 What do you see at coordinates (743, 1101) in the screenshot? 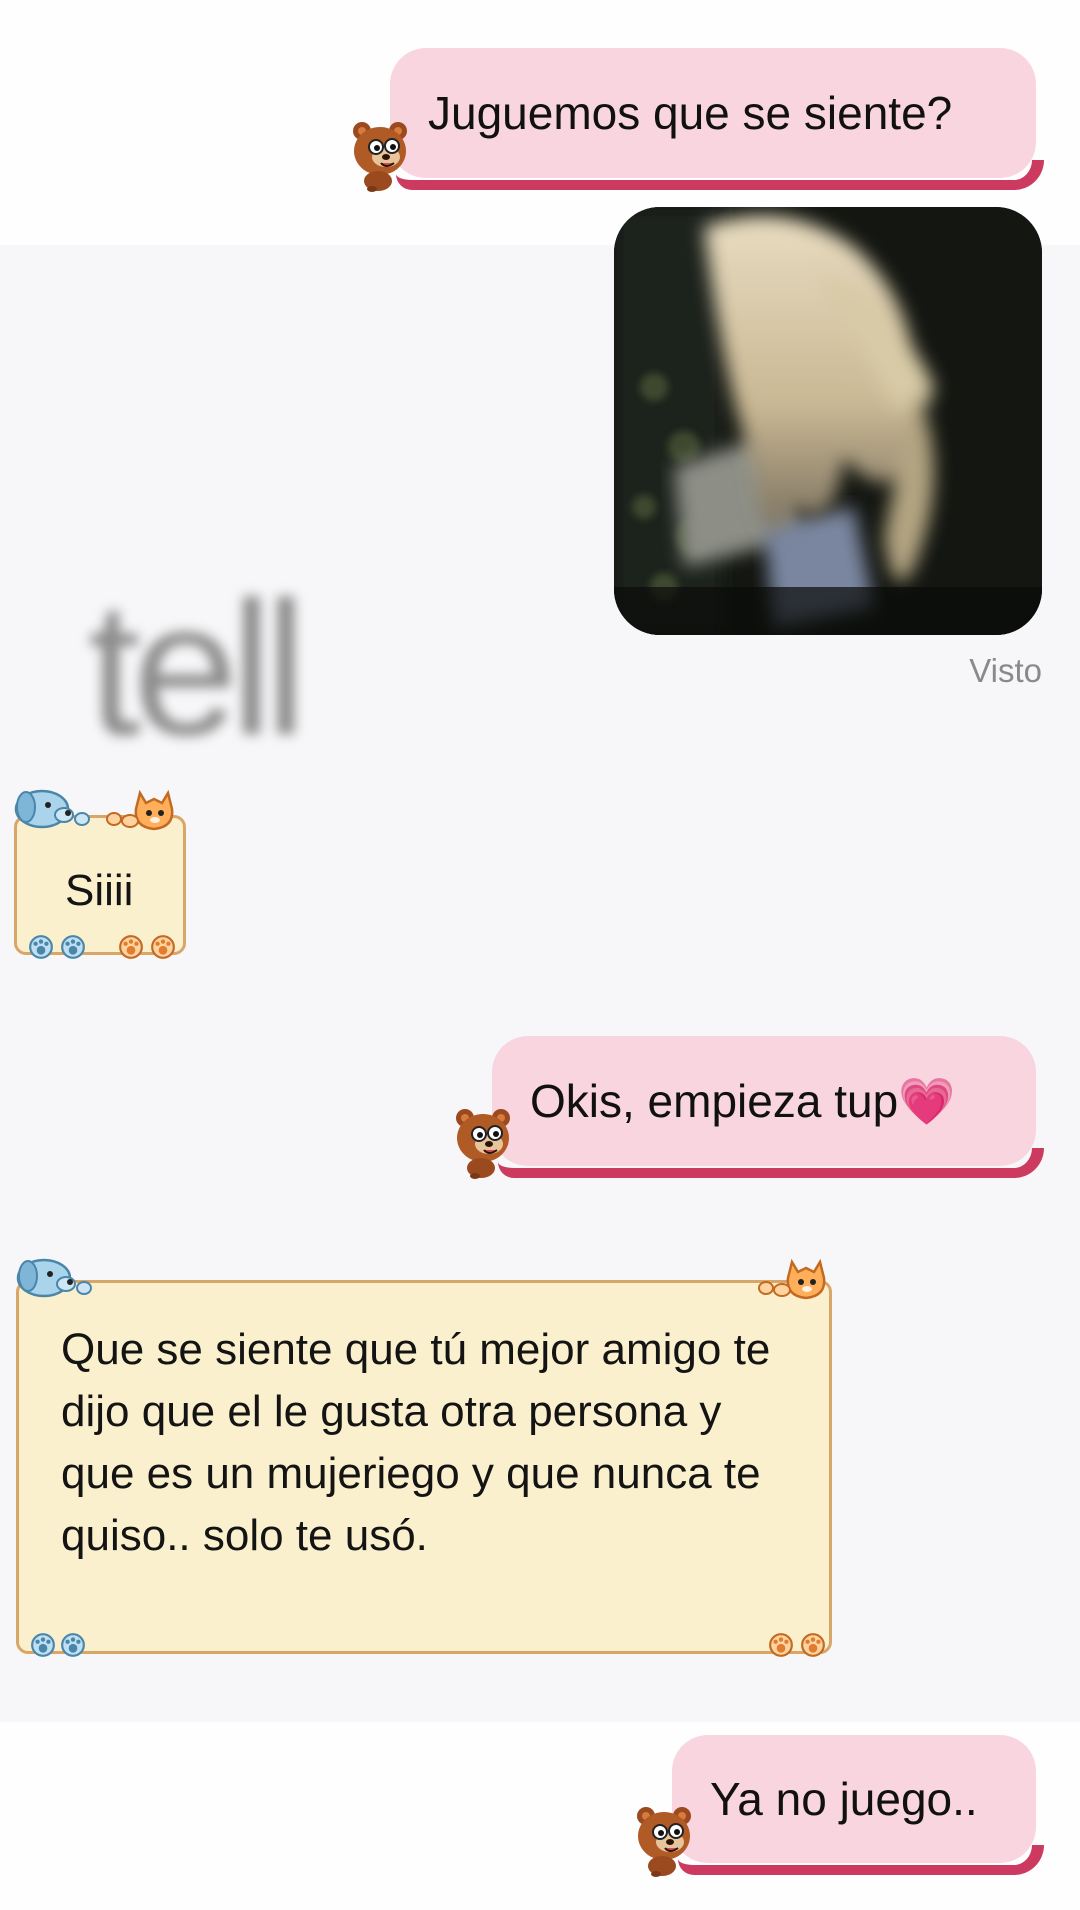
I see `message-text: Okis, empieza tup💗` at bounding box center [743, 1101].